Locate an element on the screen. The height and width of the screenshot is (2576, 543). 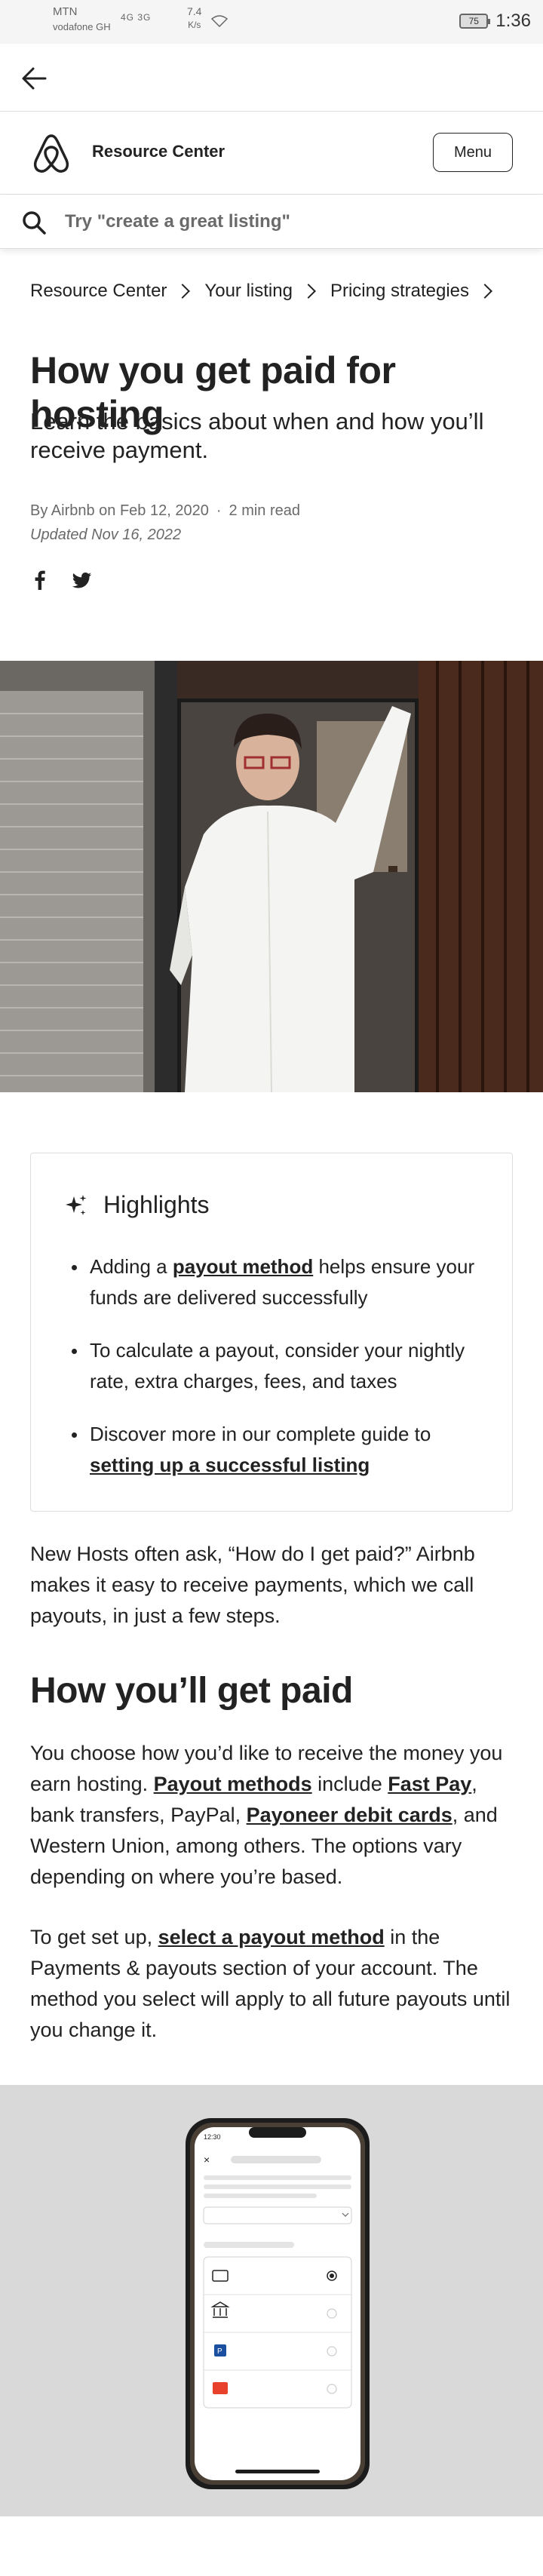
menu-button: Menu is located at coordinates (473, 152).